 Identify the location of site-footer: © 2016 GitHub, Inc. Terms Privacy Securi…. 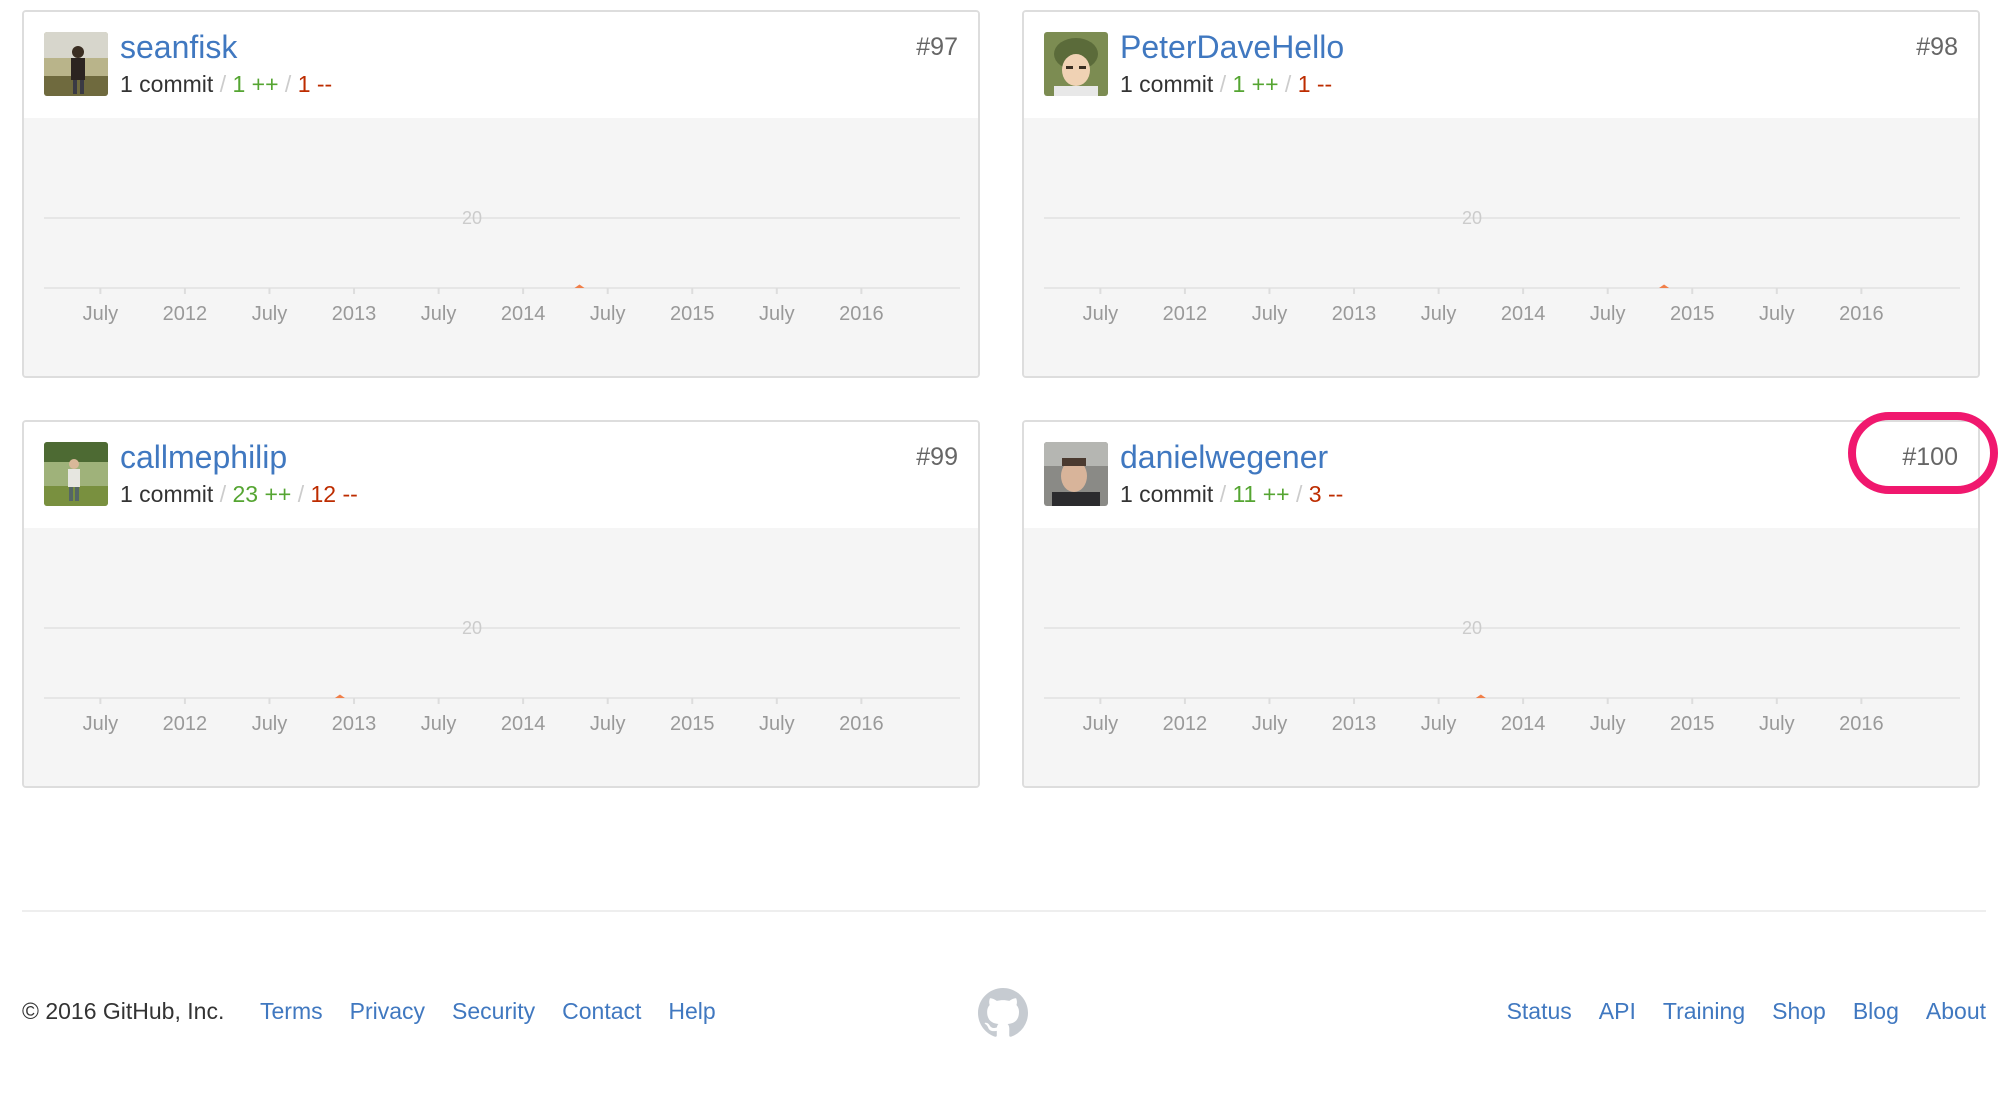
(1004, 1014).